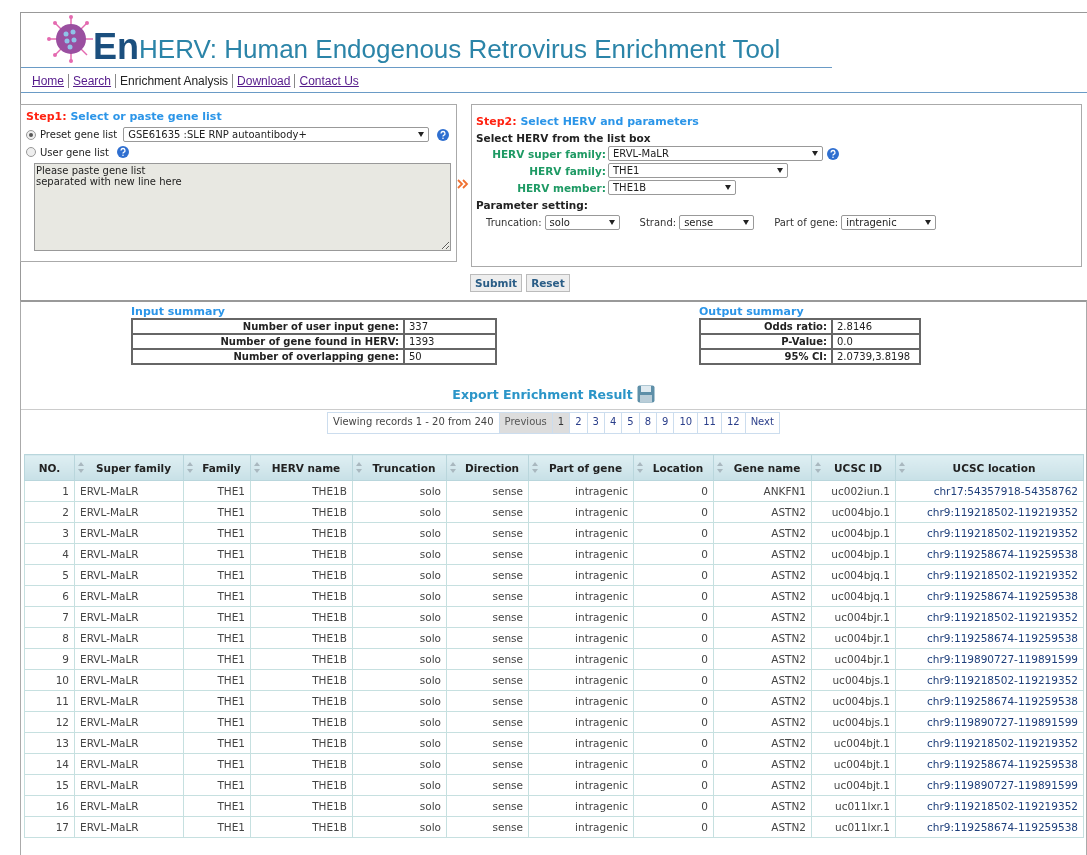 The image size is (1087, 855). What do you see at coordinates (766, 356) in the screenshot?
I see `summary-label: 95% CI:` at bounding box center [766, 356].